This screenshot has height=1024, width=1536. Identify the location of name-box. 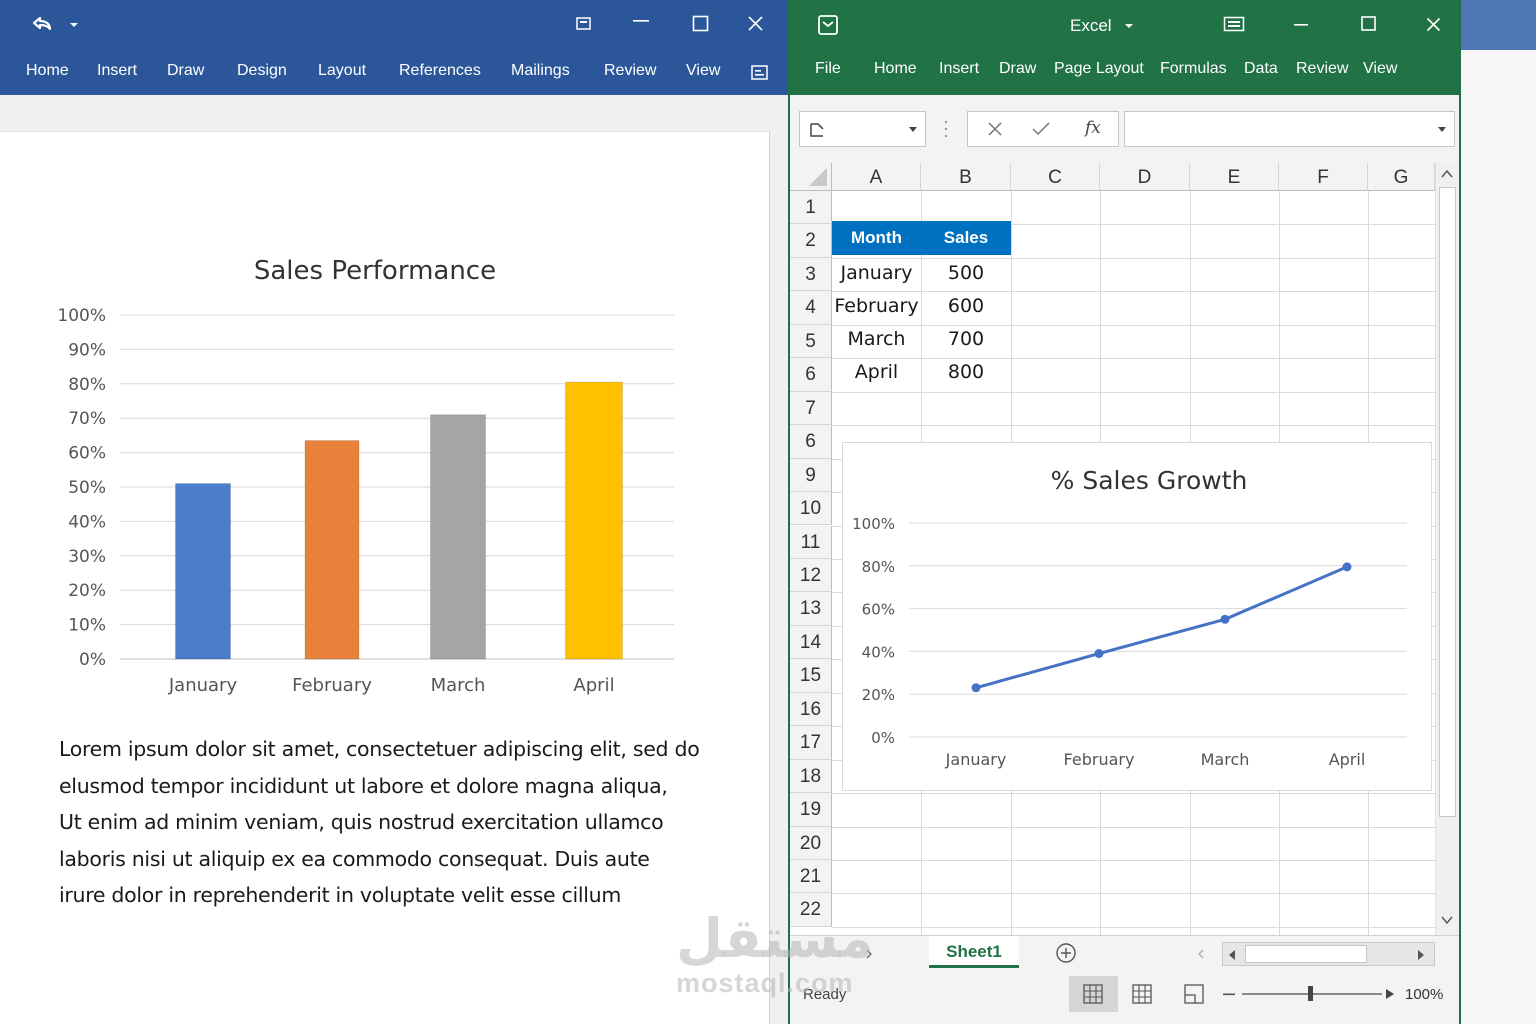
(862, 129).